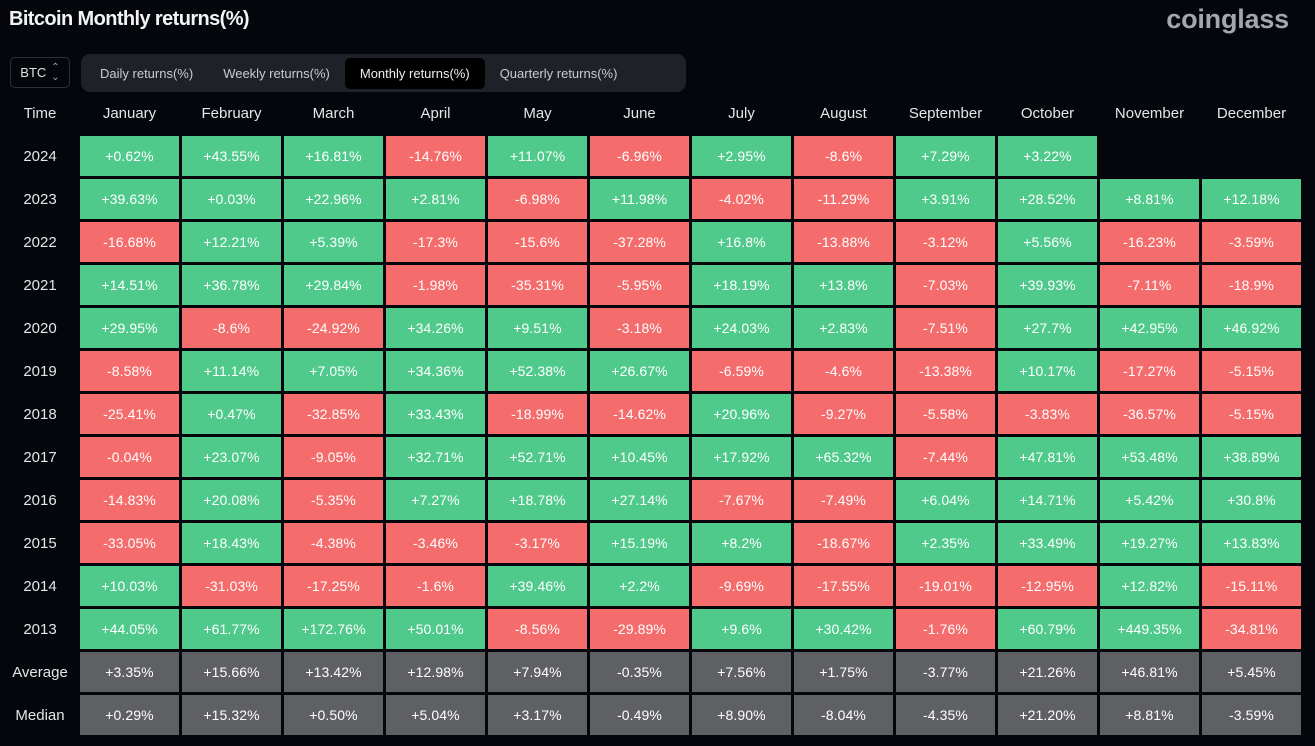  What do you see at coordinates (639, 715) in the screenshot?
I see `summary-cell: -0.49%` at bounding box center [639, 715].